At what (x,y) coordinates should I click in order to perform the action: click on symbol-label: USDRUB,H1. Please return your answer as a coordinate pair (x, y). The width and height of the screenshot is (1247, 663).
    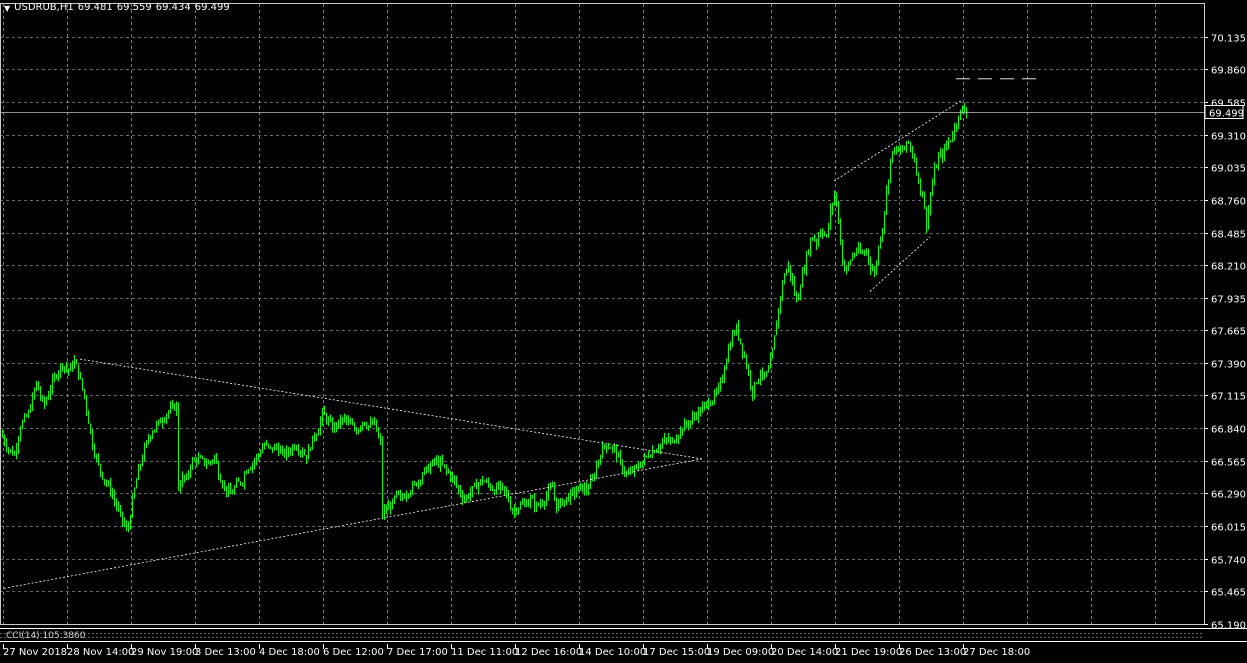
    Looking at the image, I should click on (44, 7).